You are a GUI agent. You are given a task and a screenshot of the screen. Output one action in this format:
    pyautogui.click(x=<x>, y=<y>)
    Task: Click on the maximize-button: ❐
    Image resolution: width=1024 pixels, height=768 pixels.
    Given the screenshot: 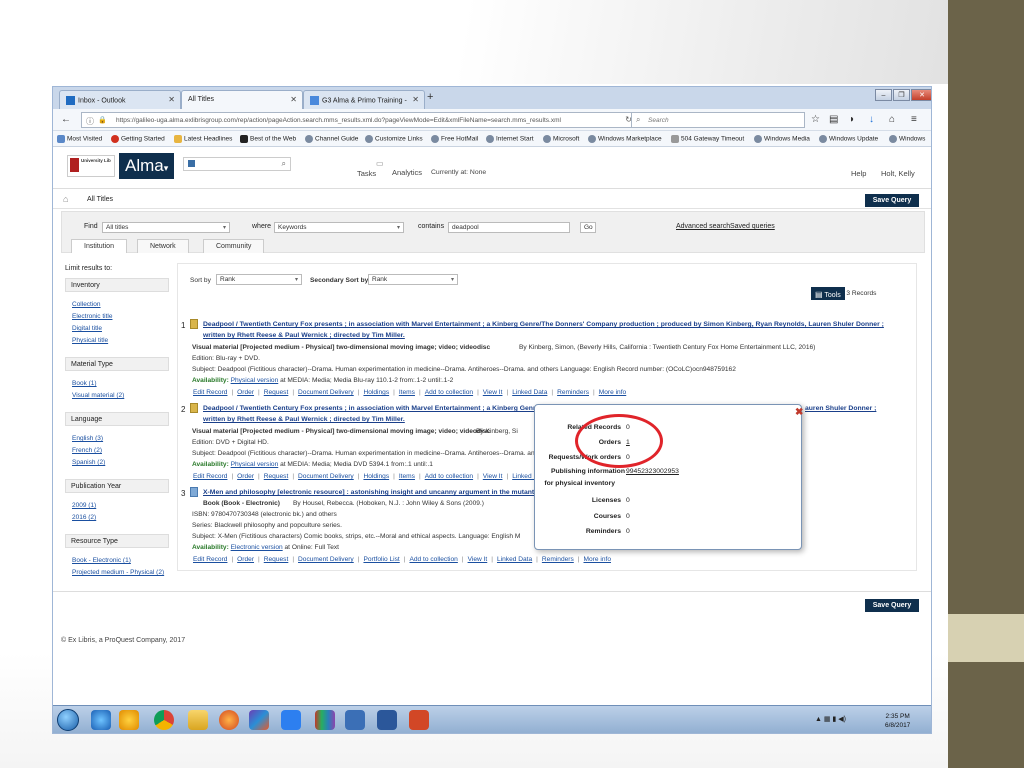 What is the action you would take?
    pyautogui.click(x=901, y=95)
    